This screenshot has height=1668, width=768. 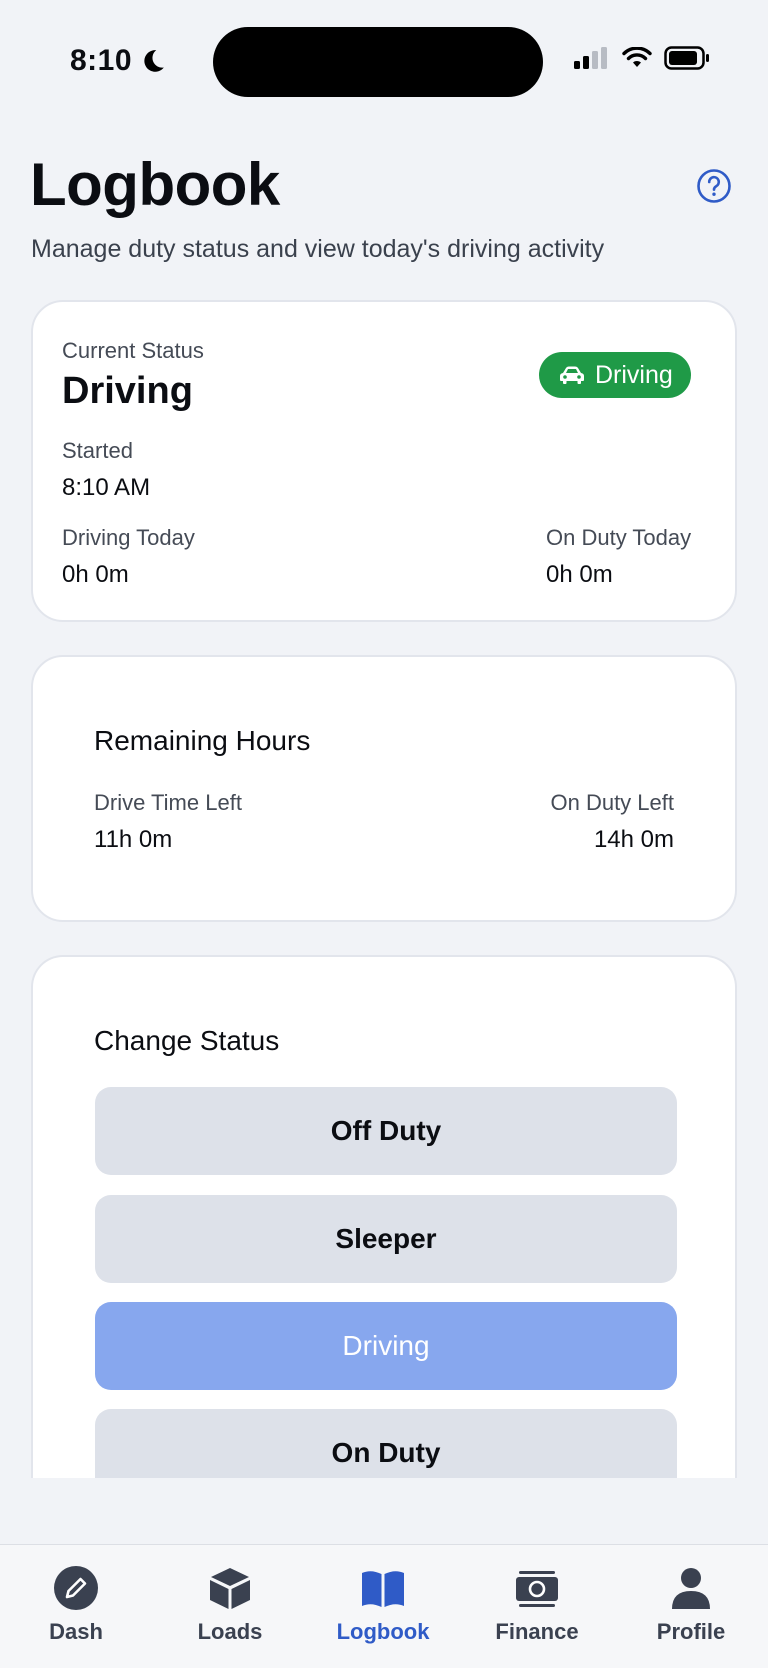 What do you see at coordinates (230, 1631) in the screenshot?
I see `tab-label-loads: Loads` at bounding box center [230, 1631].